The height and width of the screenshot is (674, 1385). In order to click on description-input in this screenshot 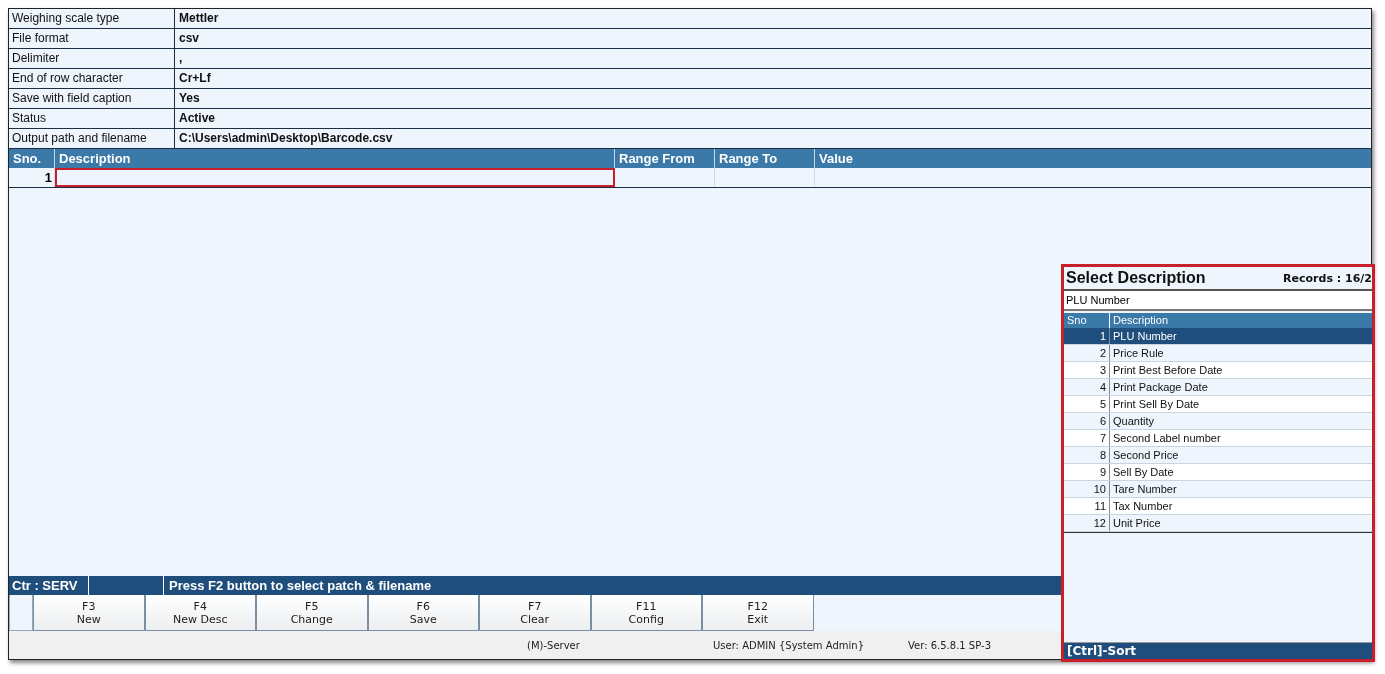, I will do `click(335, 177)`.